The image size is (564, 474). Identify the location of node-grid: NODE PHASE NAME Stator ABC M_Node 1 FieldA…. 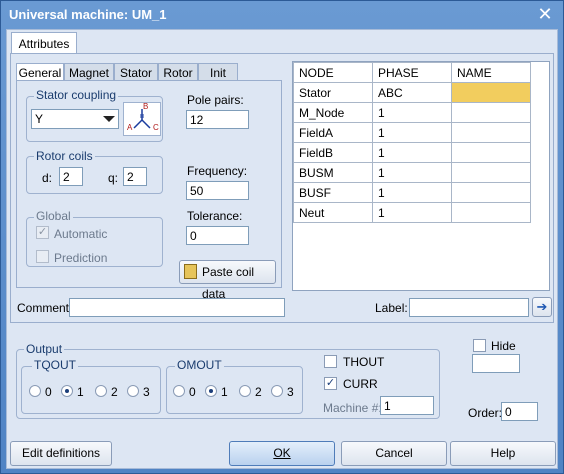
(412, 142).